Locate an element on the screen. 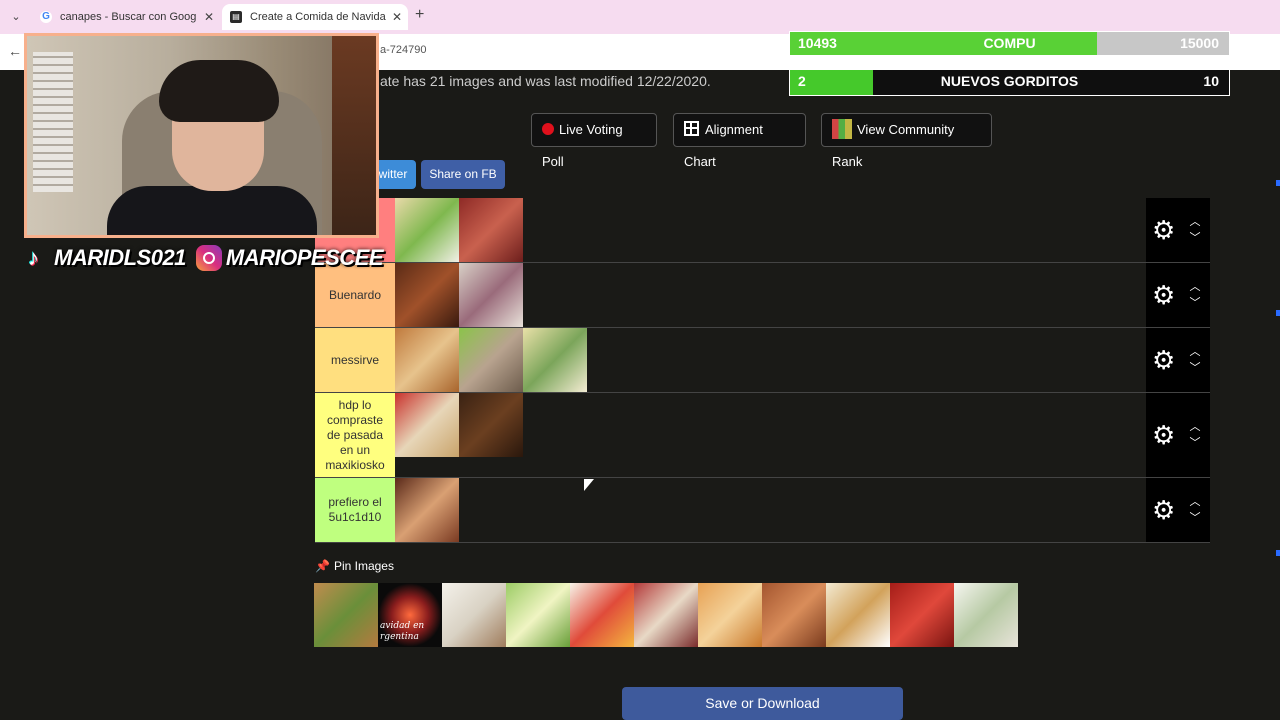 The image size is (1280, 720). goal-max: 15000 is located at coordinates (1199, 43).